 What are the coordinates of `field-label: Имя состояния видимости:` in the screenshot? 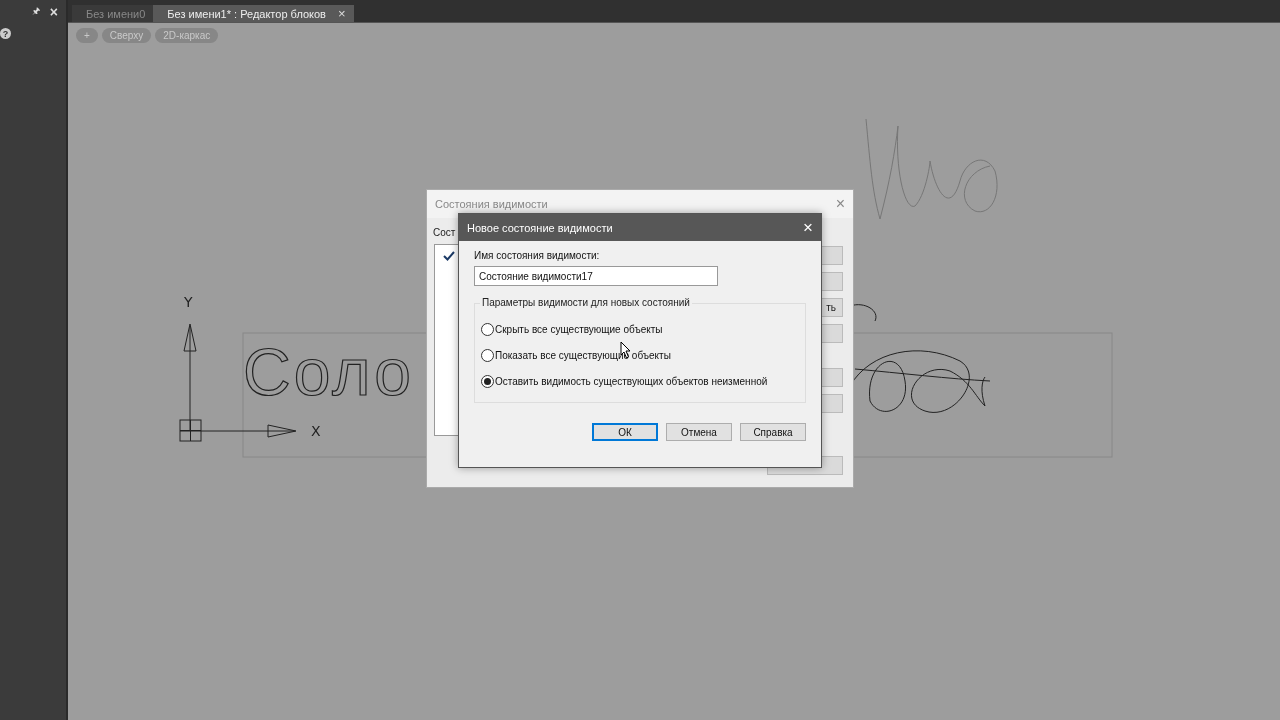 It's located at (537, 255).